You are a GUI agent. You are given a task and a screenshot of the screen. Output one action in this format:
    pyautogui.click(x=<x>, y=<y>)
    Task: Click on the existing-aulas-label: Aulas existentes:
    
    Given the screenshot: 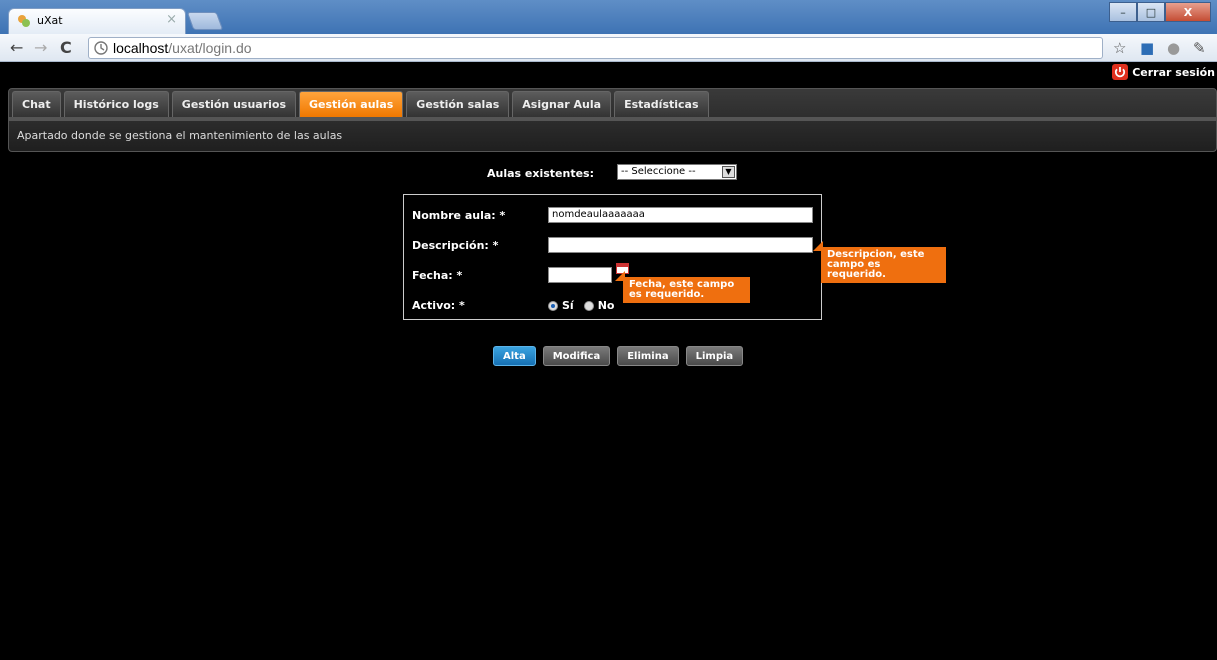 What is the action you would take?
    pyautogui.click(x=541, y=173)
    